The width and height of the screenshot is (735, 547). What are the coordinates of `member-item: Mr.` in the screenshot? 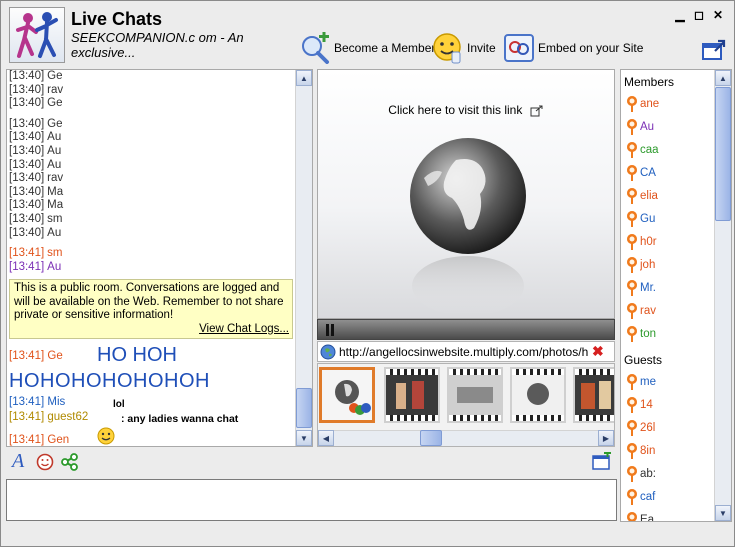 It's located at (648, 288).